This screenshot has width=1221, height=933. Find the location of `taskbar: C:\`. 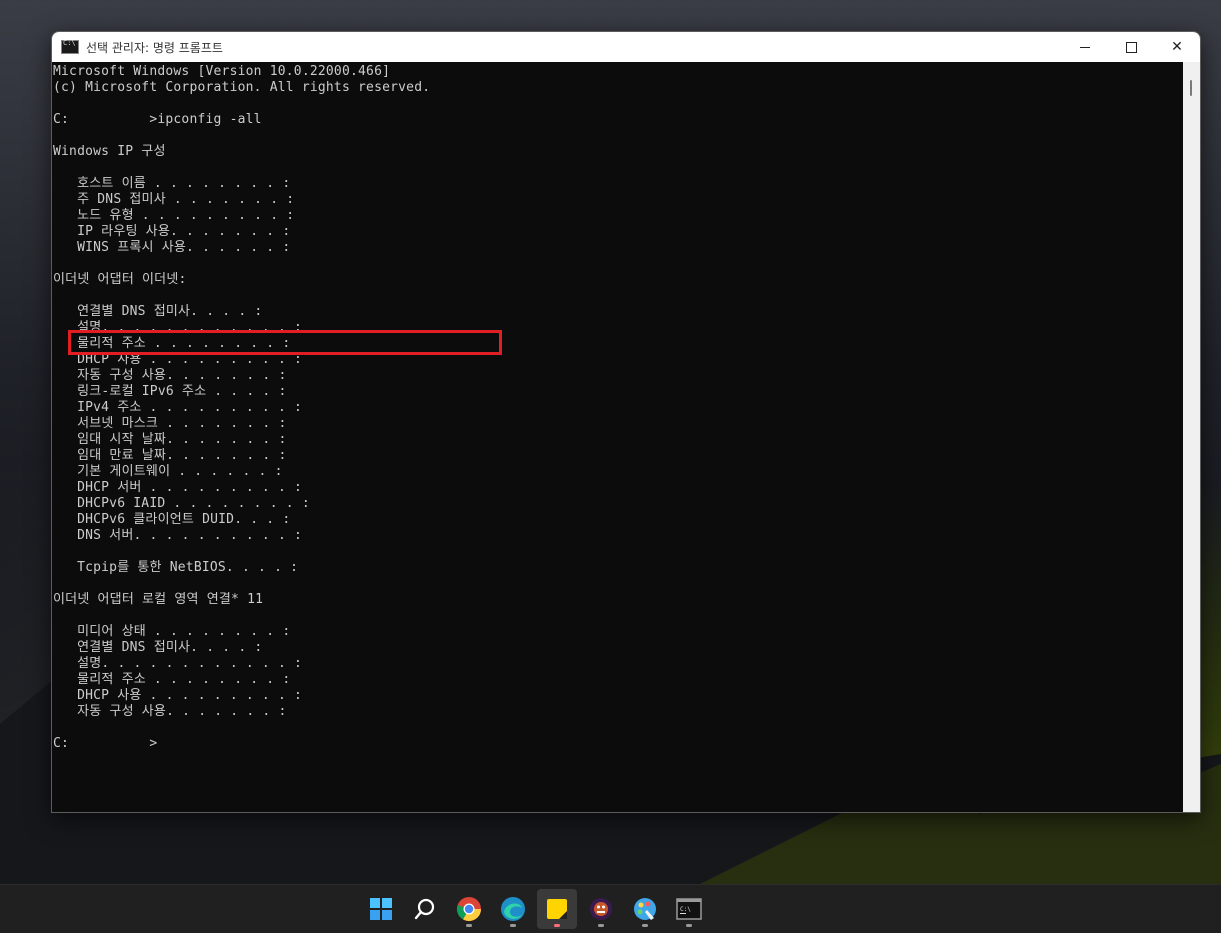

taskbar: C:\ is located at coordinates (610, 908).